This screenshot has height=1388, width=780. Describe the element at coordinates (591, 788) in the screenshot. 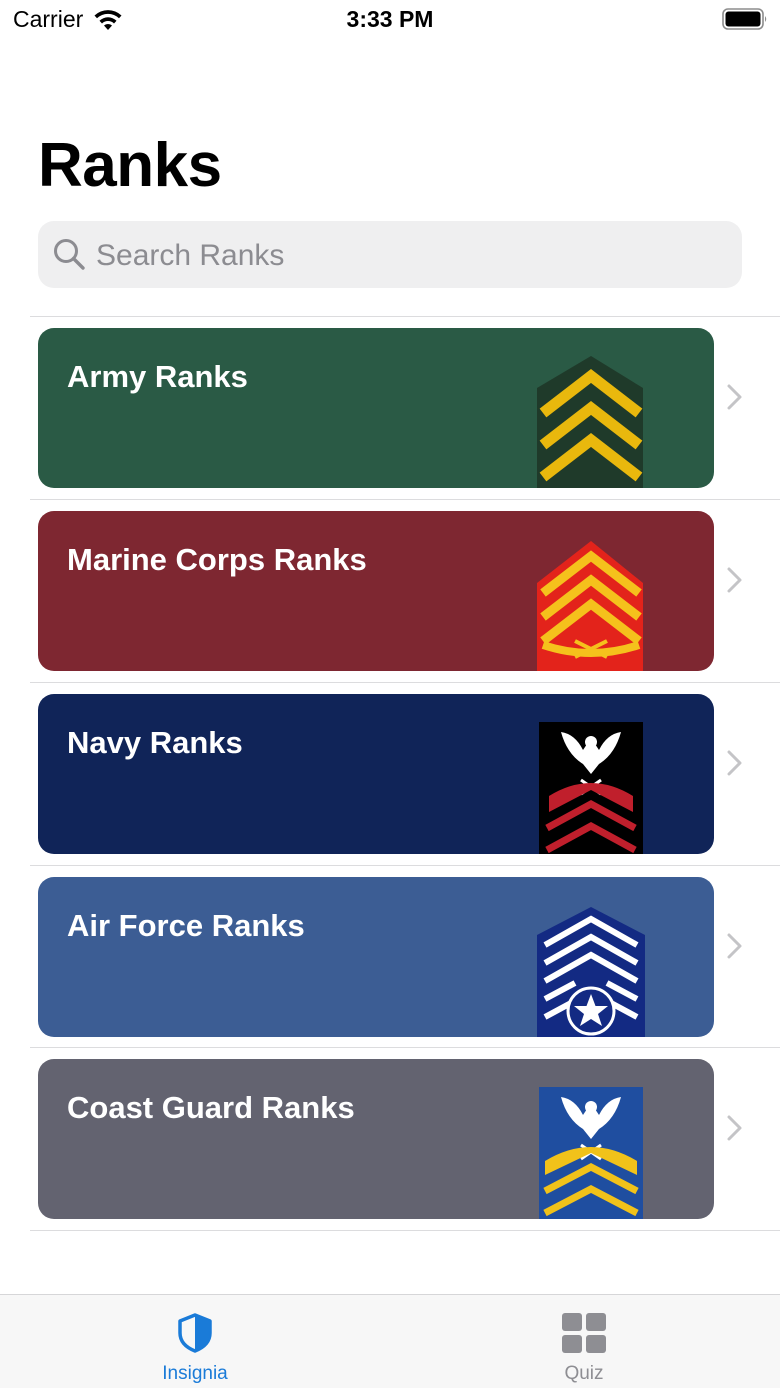

I see `navy-chief-petty-officer-eagle-icon` at that location.